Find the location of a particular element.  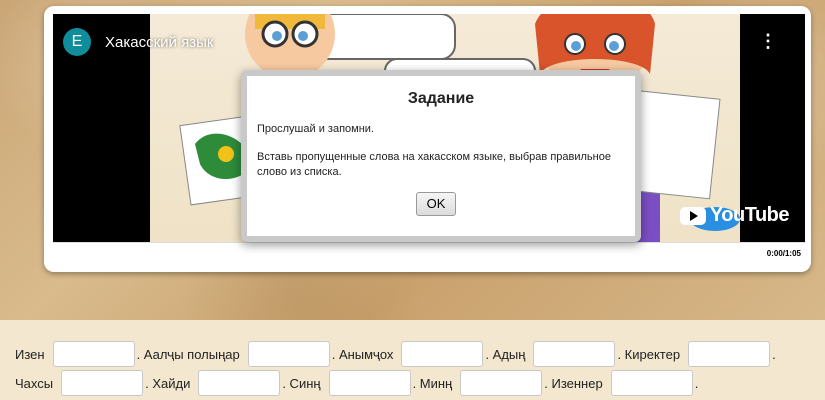

ok-button: OK is located at coordinates (436, 204).